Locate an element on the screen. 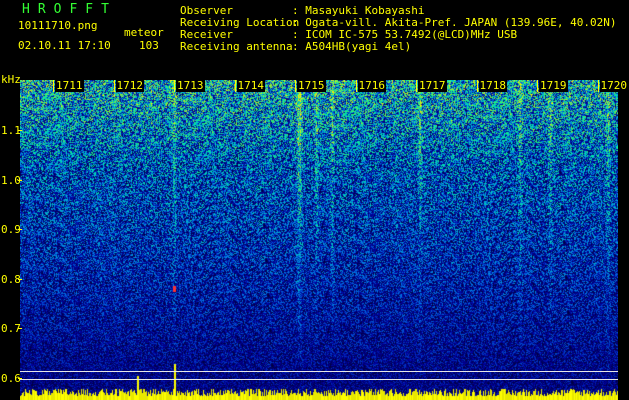 This screenshot has height=400, width=629. x-tick-label: 1720 is located at coordinates (613, 85).